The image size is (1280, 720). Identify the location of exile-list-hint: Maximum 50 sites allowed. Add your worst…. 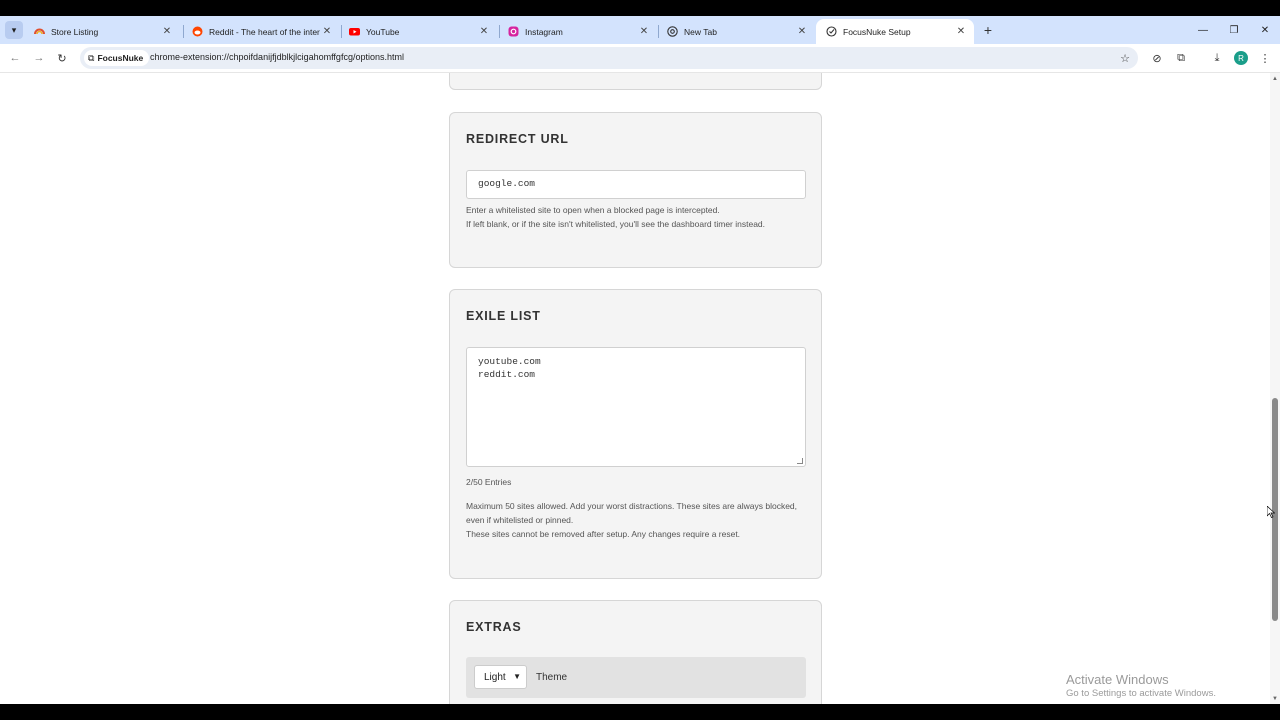
(638, 520).